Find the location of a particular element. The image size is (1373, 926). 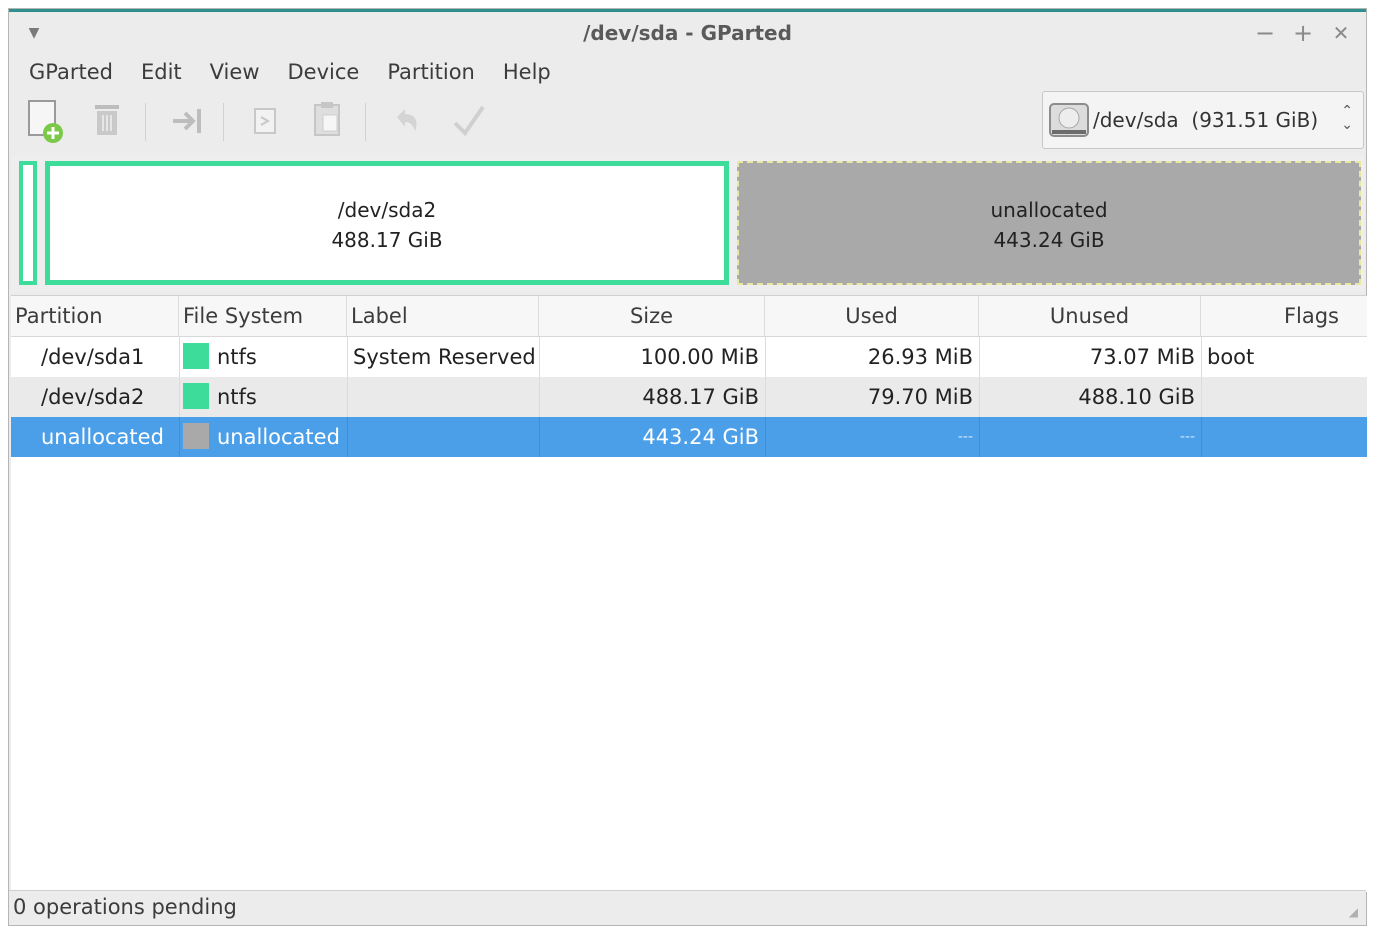

minimize-button: − is located at coordinates (1265, 33).